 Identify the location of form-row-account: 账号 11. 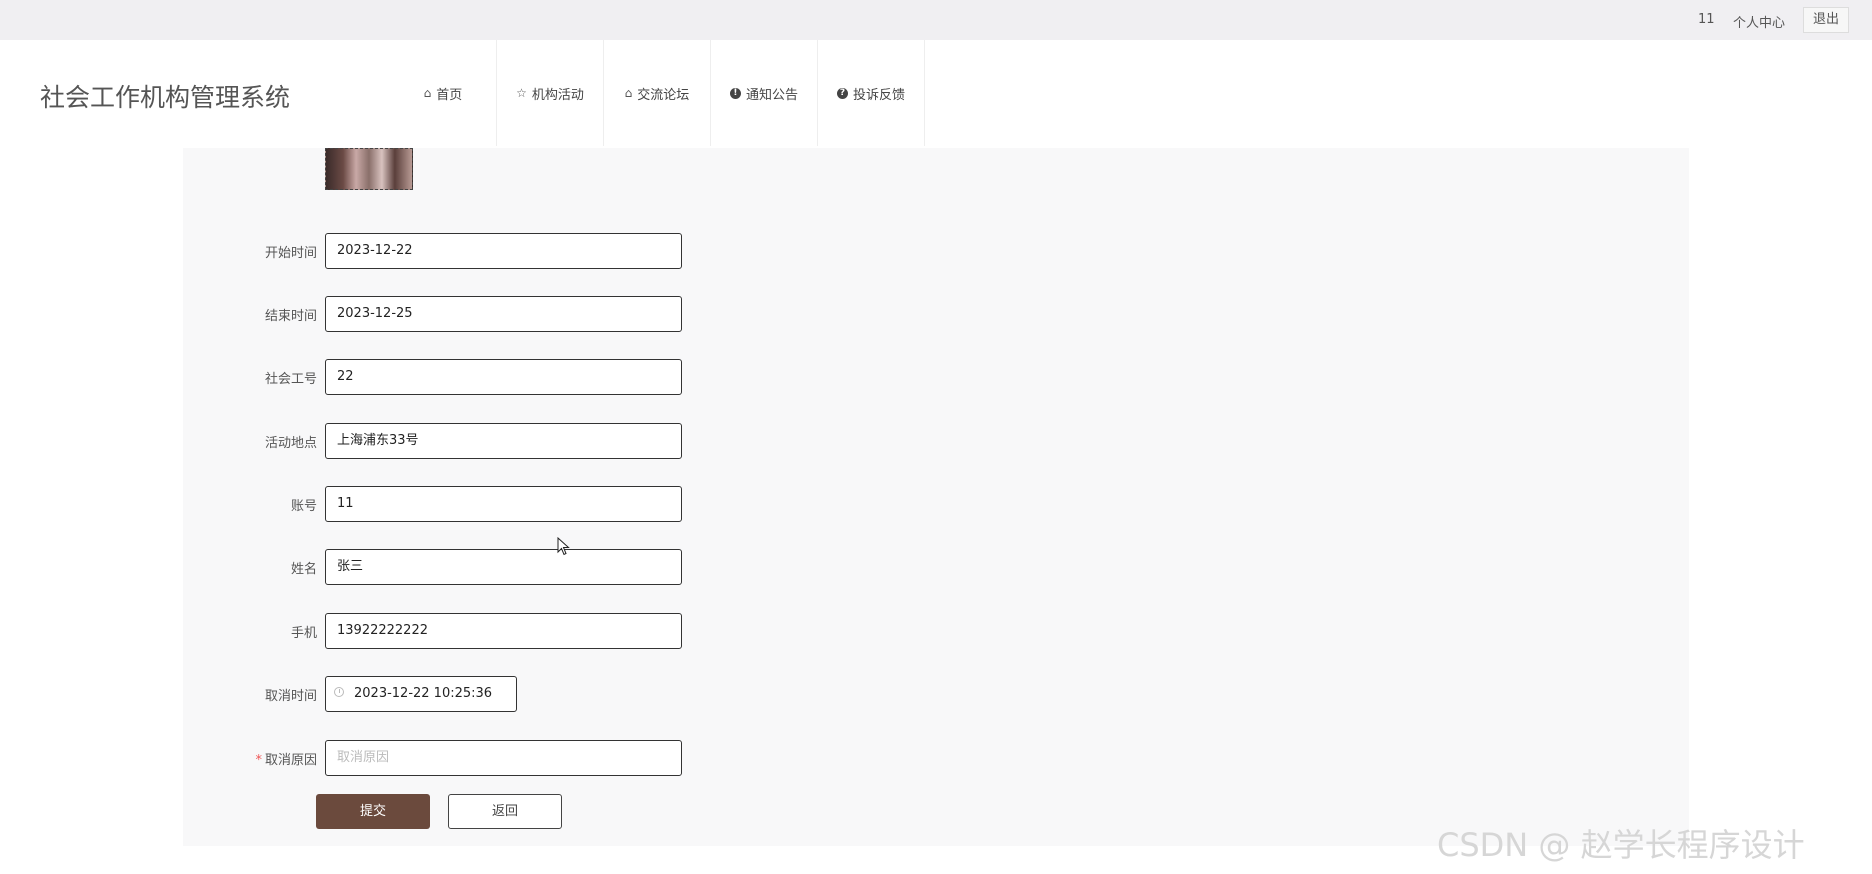
(483, 504).